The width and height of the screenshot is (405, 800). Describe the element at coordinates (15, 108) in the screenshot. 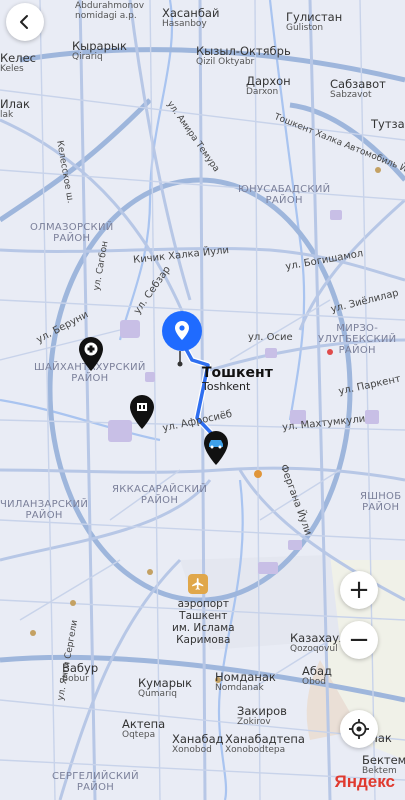

I see `place-label: Илак lak` at that location.